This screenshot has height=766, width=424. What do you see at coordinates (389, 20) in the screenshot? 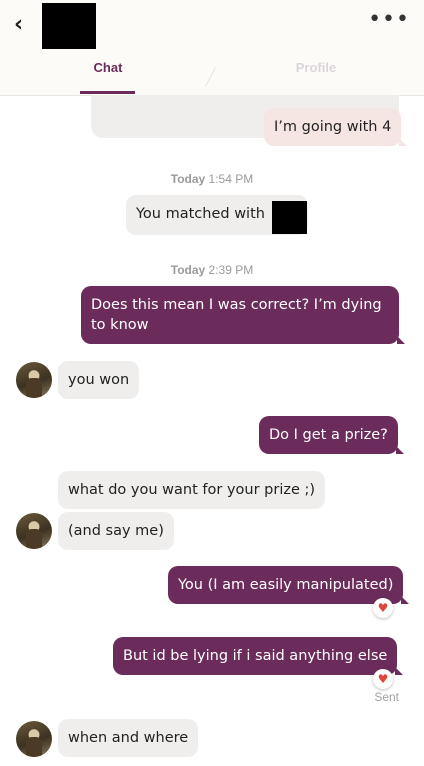
I see `more-dots-icon: •••` at bounding box center [389, 20].